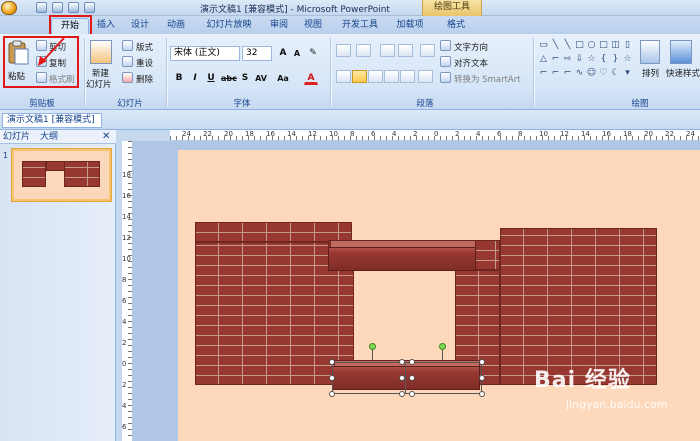 Image resolution: width=700 pixels, height=441 pixels. I want to click on italic-icon: I, so click(195, 78).